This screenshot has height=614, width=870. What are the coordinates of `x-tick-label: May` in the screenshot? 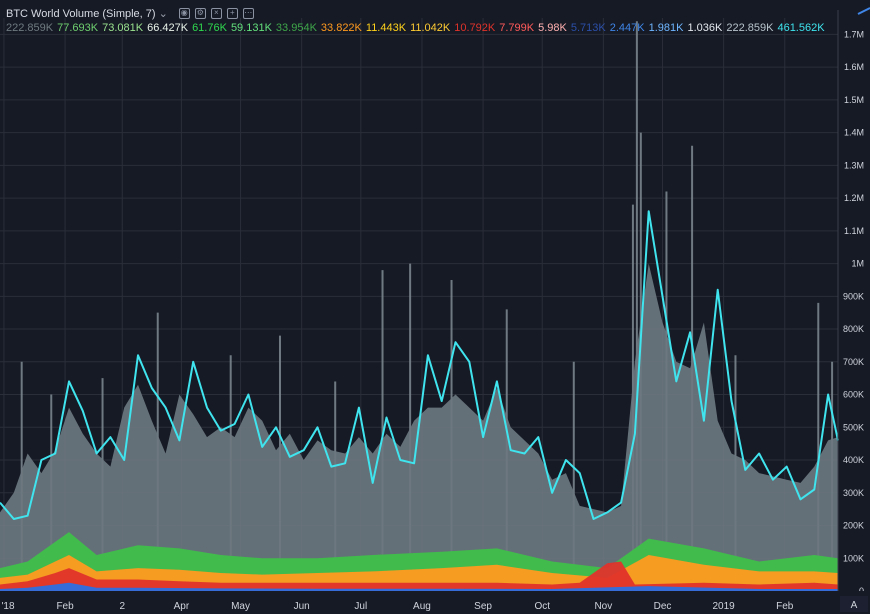 It's located at (240, 606).